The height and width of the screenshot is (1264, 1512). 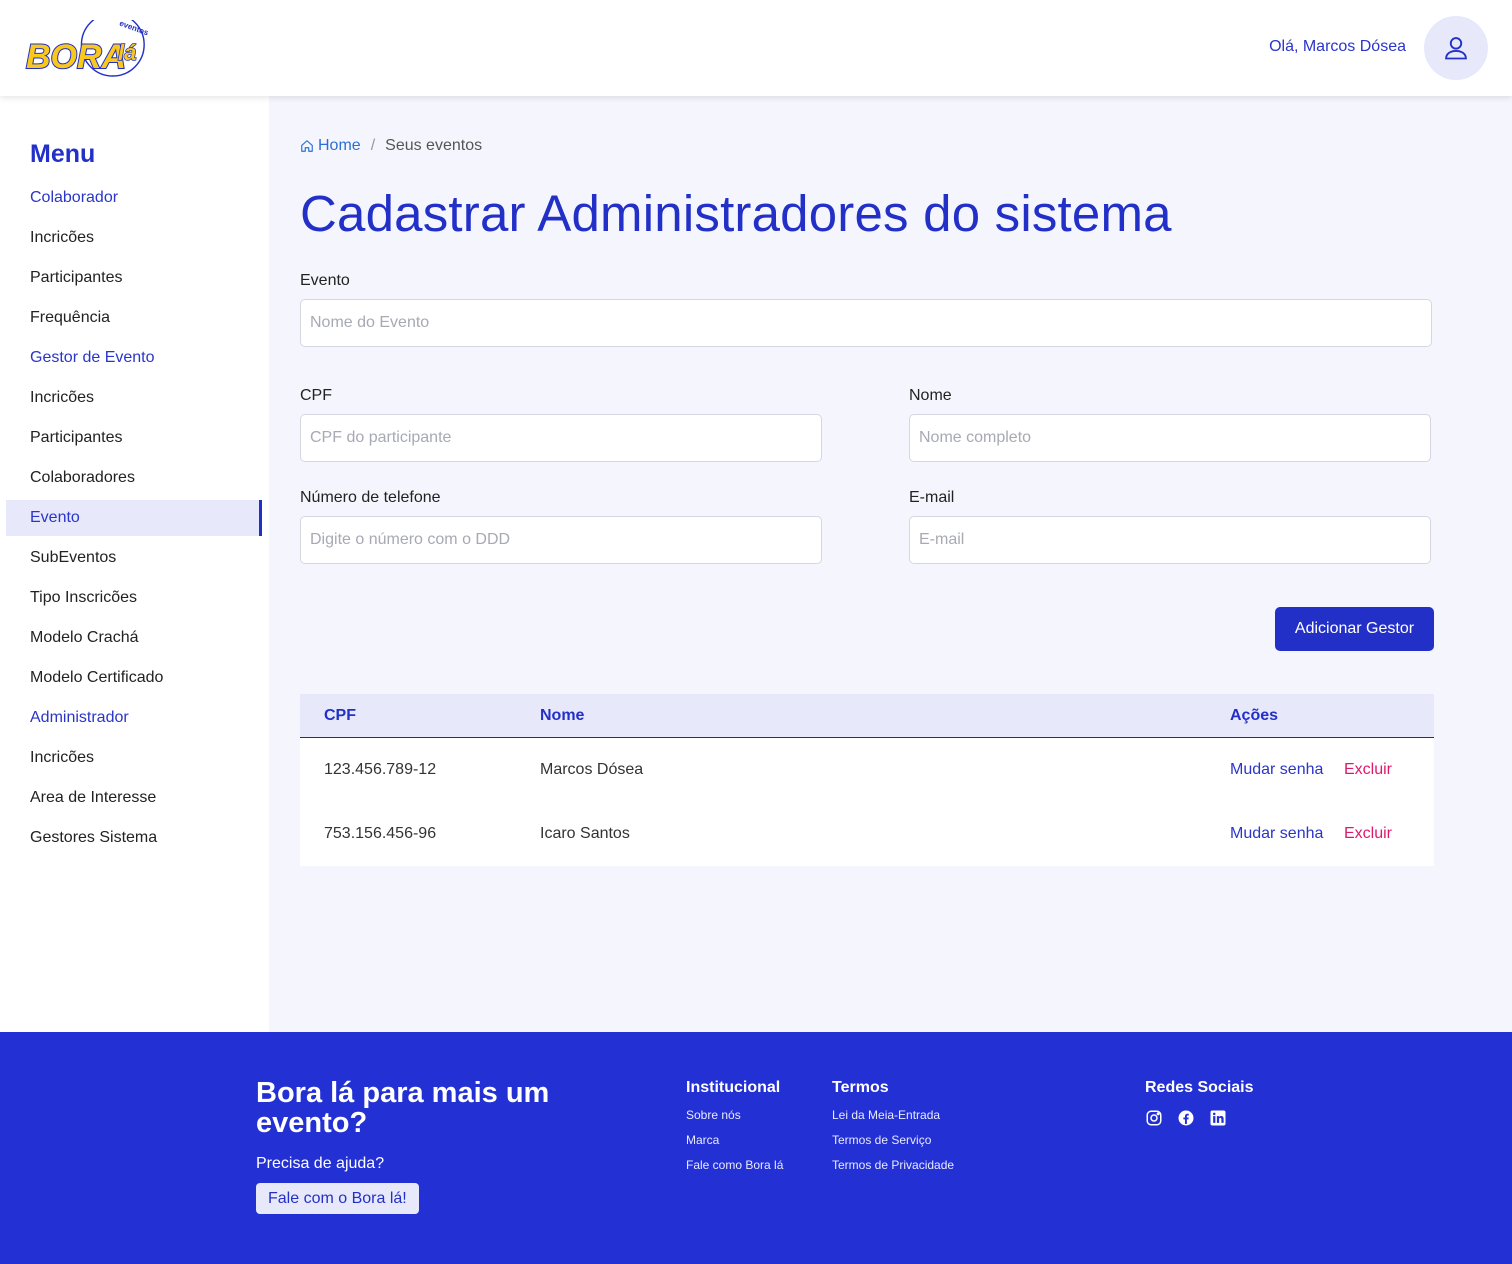 What do you see at coordinates (585, 833) in the screenshot?
I see `cell-nome: Icaro Santos` at bounding box center [585, 833].